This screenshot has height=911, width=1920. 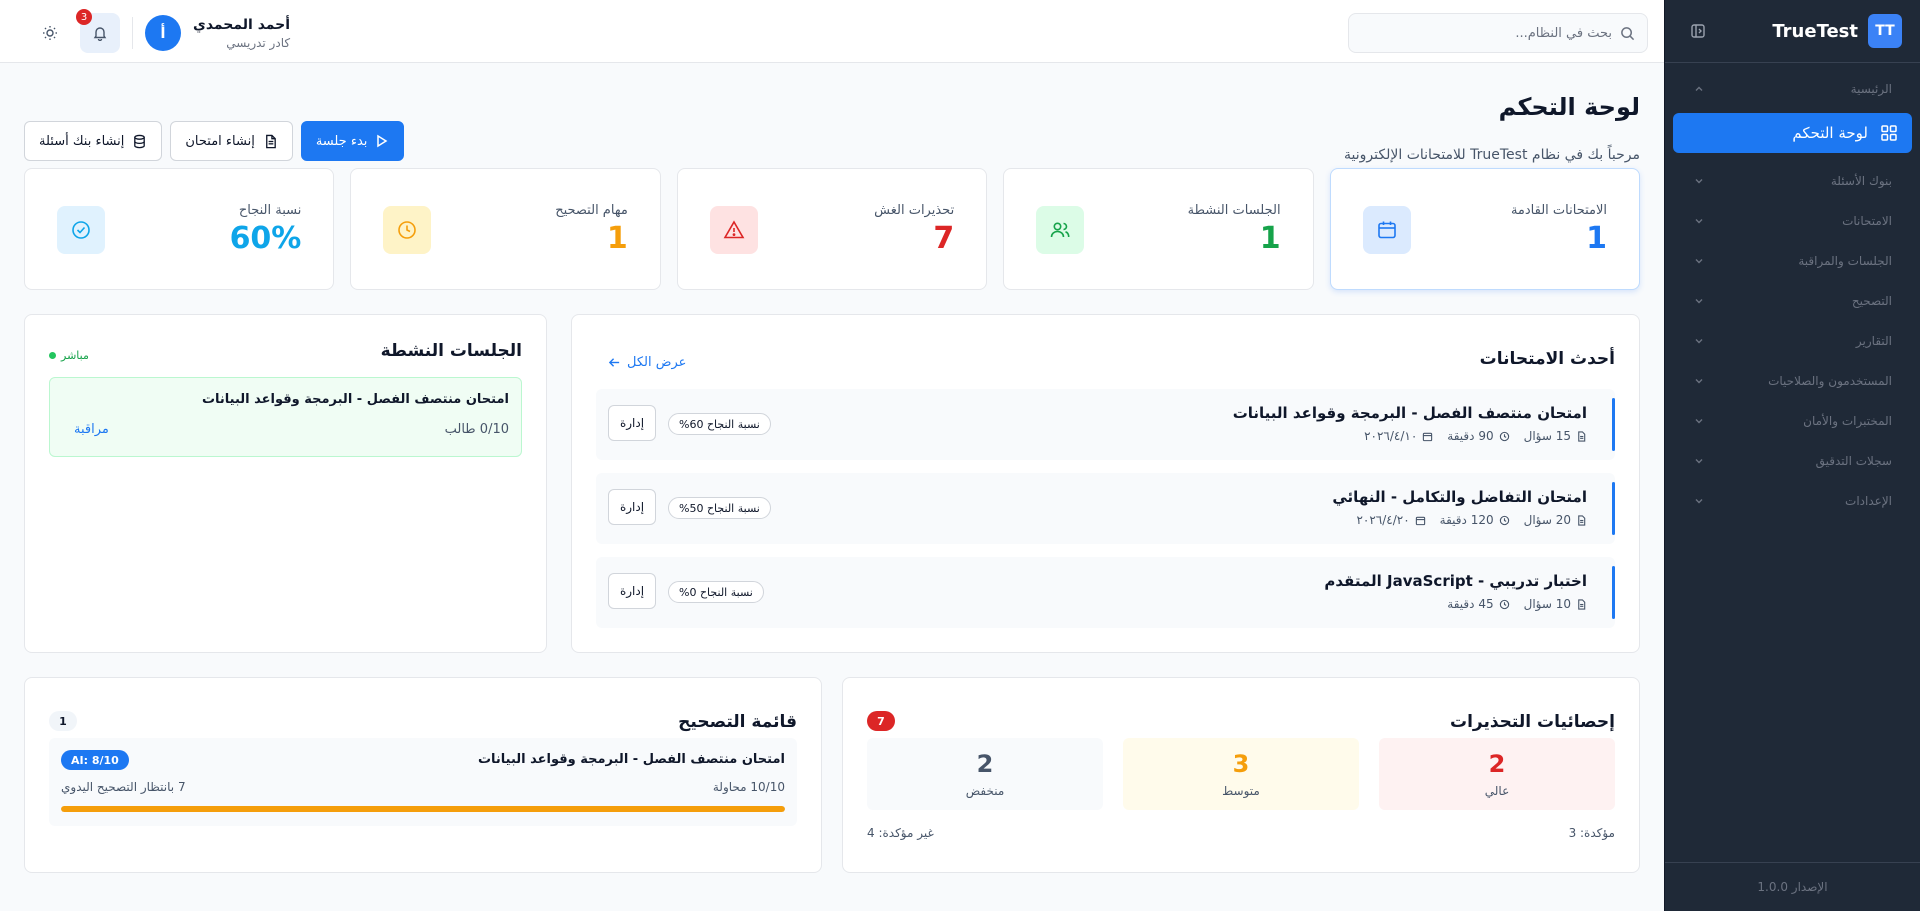 What do you see at coordinates (832, 229) in the screenshot?
I see `stat-card-cheating-warnings: تحذيرات الغش 7` at bounding box center [832, 229].